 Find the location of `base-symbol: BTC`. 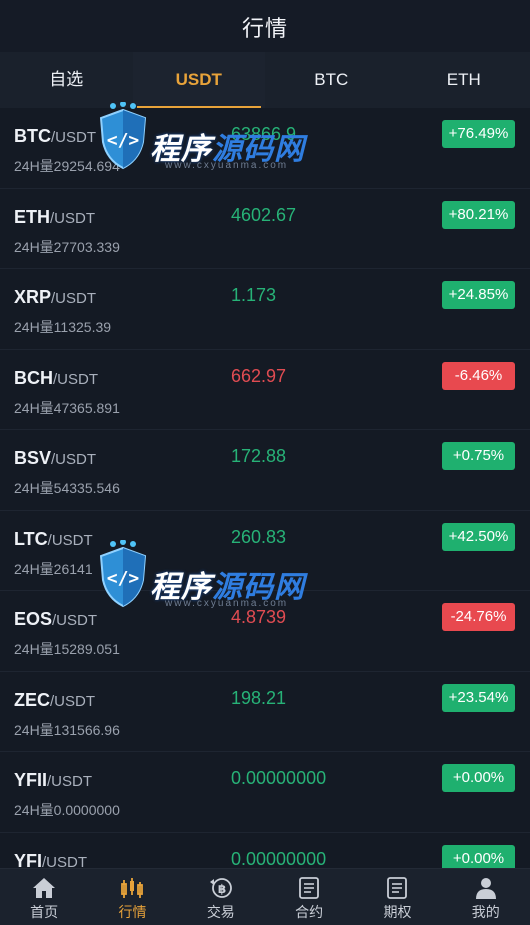

base-symbol: BTC is located at coordinates (32, 136).